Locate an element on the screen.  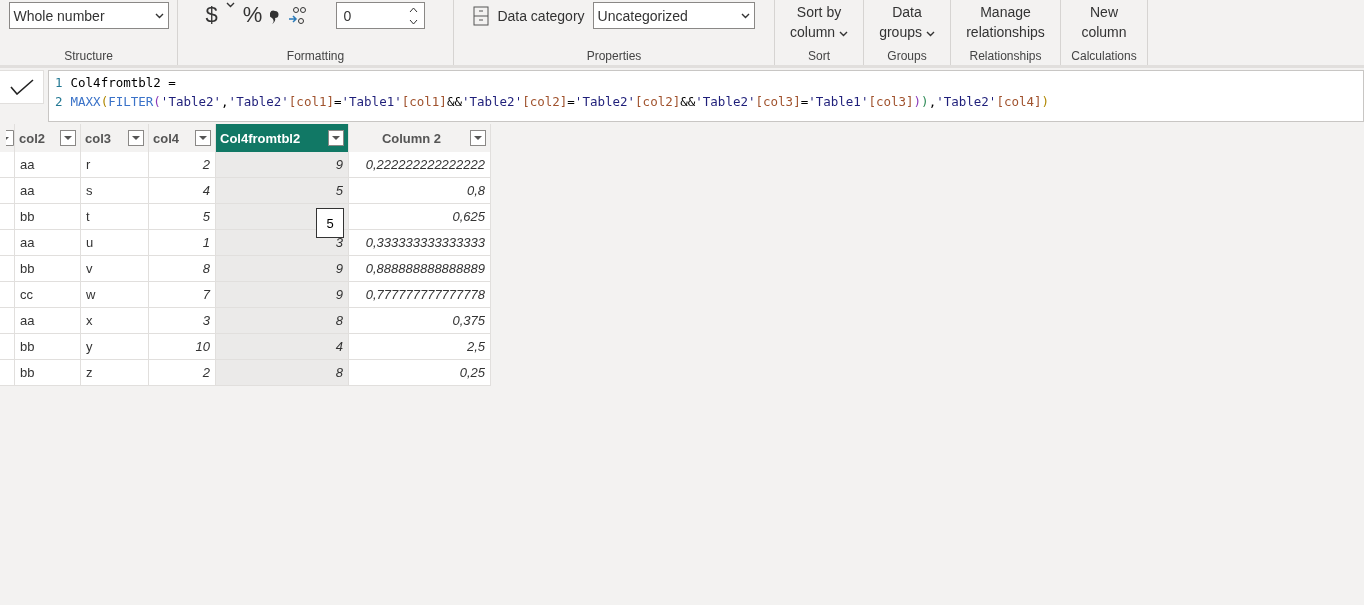
line-number: 2 is located at coordinates (59, 101).